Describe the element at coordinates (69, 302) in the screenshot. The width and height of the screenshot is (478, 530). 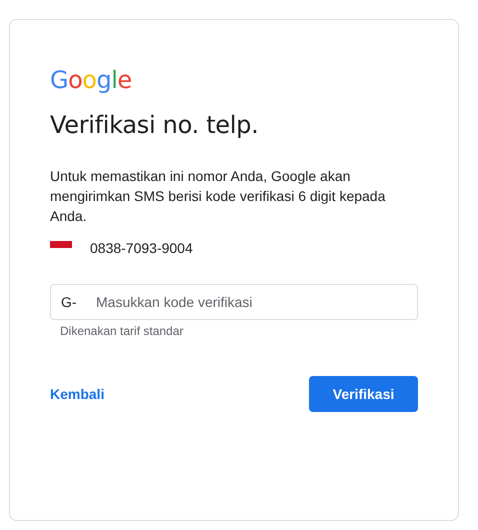
I see `code-prefix: G-` at that location.